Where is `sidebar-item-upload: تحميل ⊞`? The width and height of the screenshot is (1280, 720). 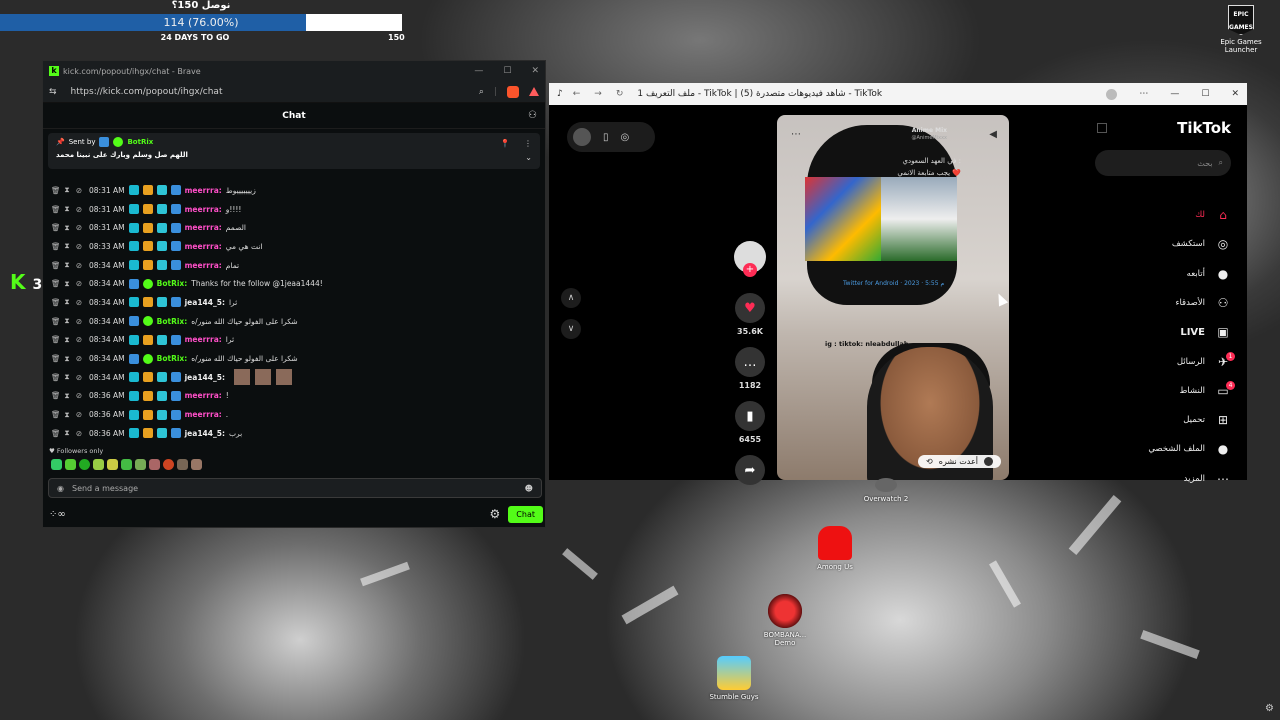
sidebar-item-upload: تحميل ⊞ is located at coordinates (1207, 420).